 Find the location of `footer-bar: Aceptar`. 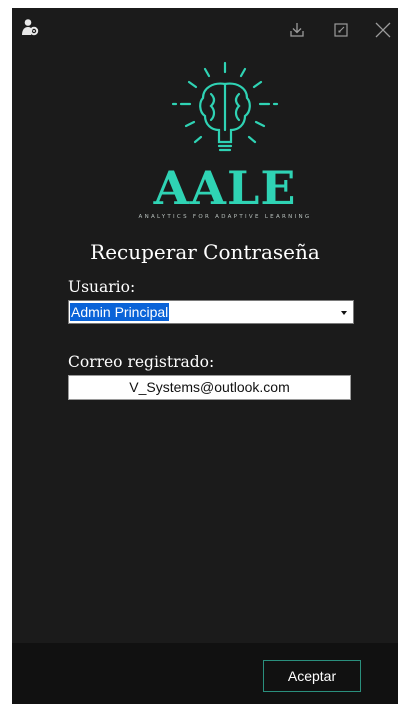

footer-bar: Aceptar is located at coordinates (205, 673).